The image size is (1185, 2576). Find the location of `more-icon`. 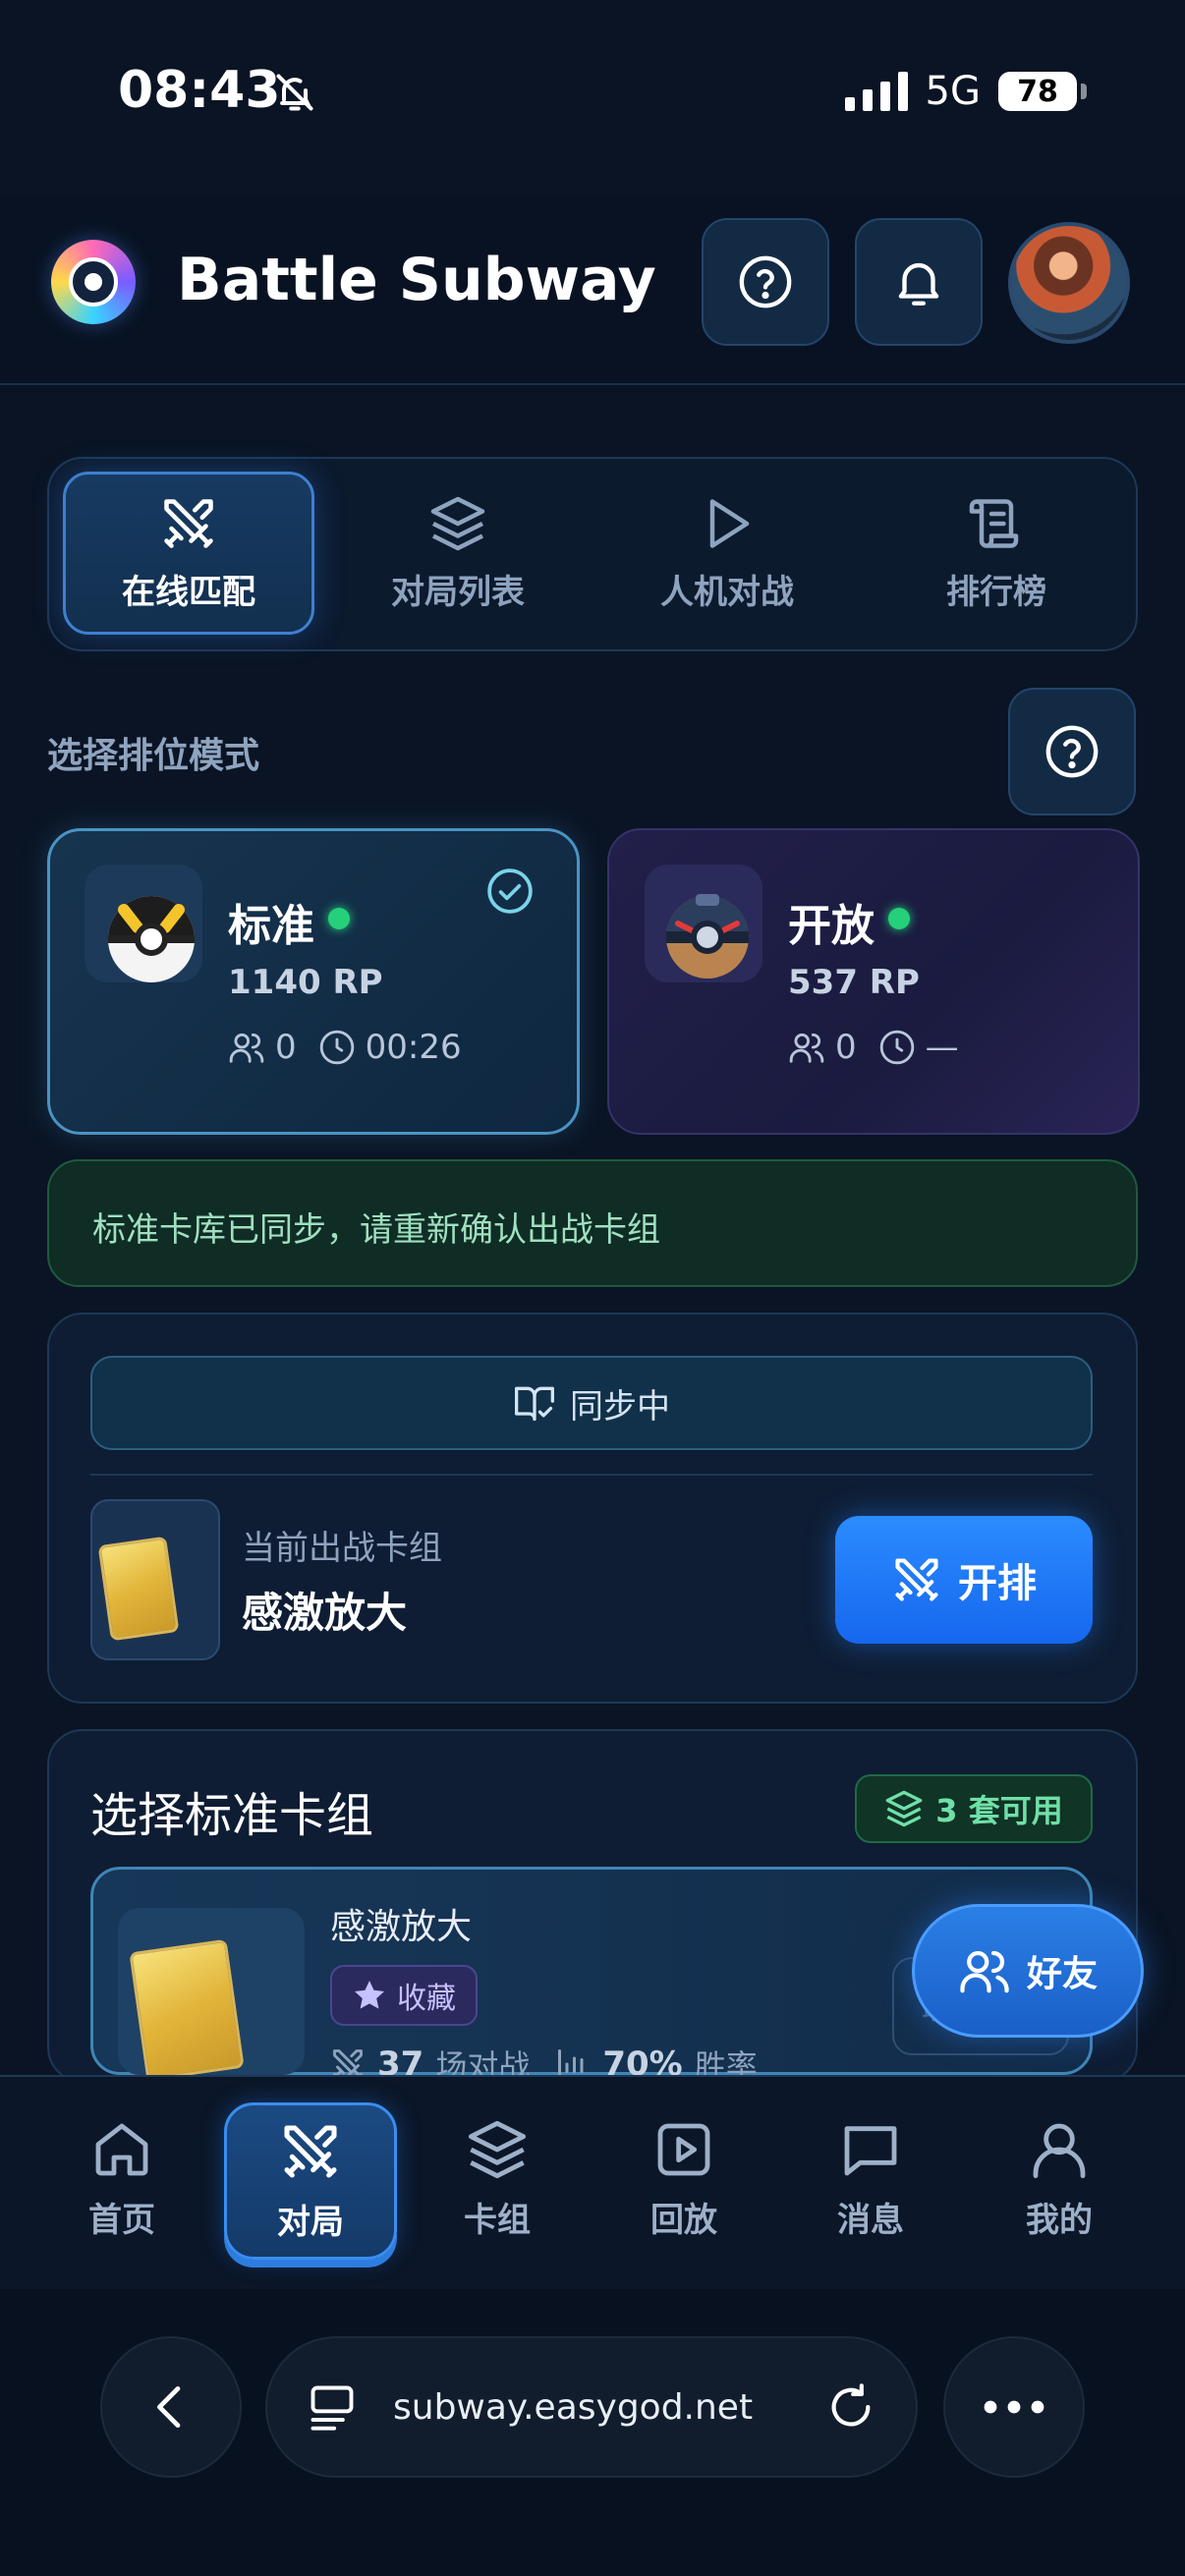

more-icon is located at coordinates (1014, 2407).